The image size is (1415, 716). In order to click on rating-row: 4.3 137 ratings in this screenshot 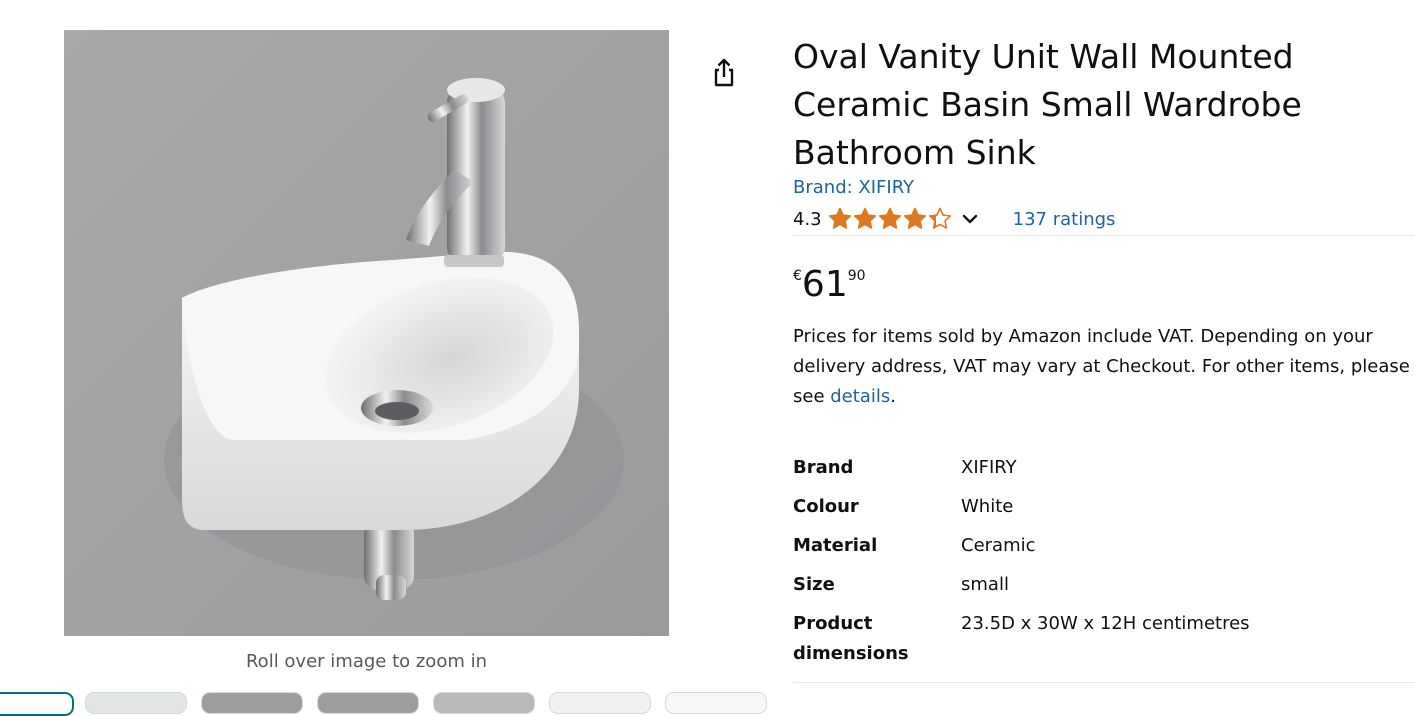, I will do `click(954, 219)`.